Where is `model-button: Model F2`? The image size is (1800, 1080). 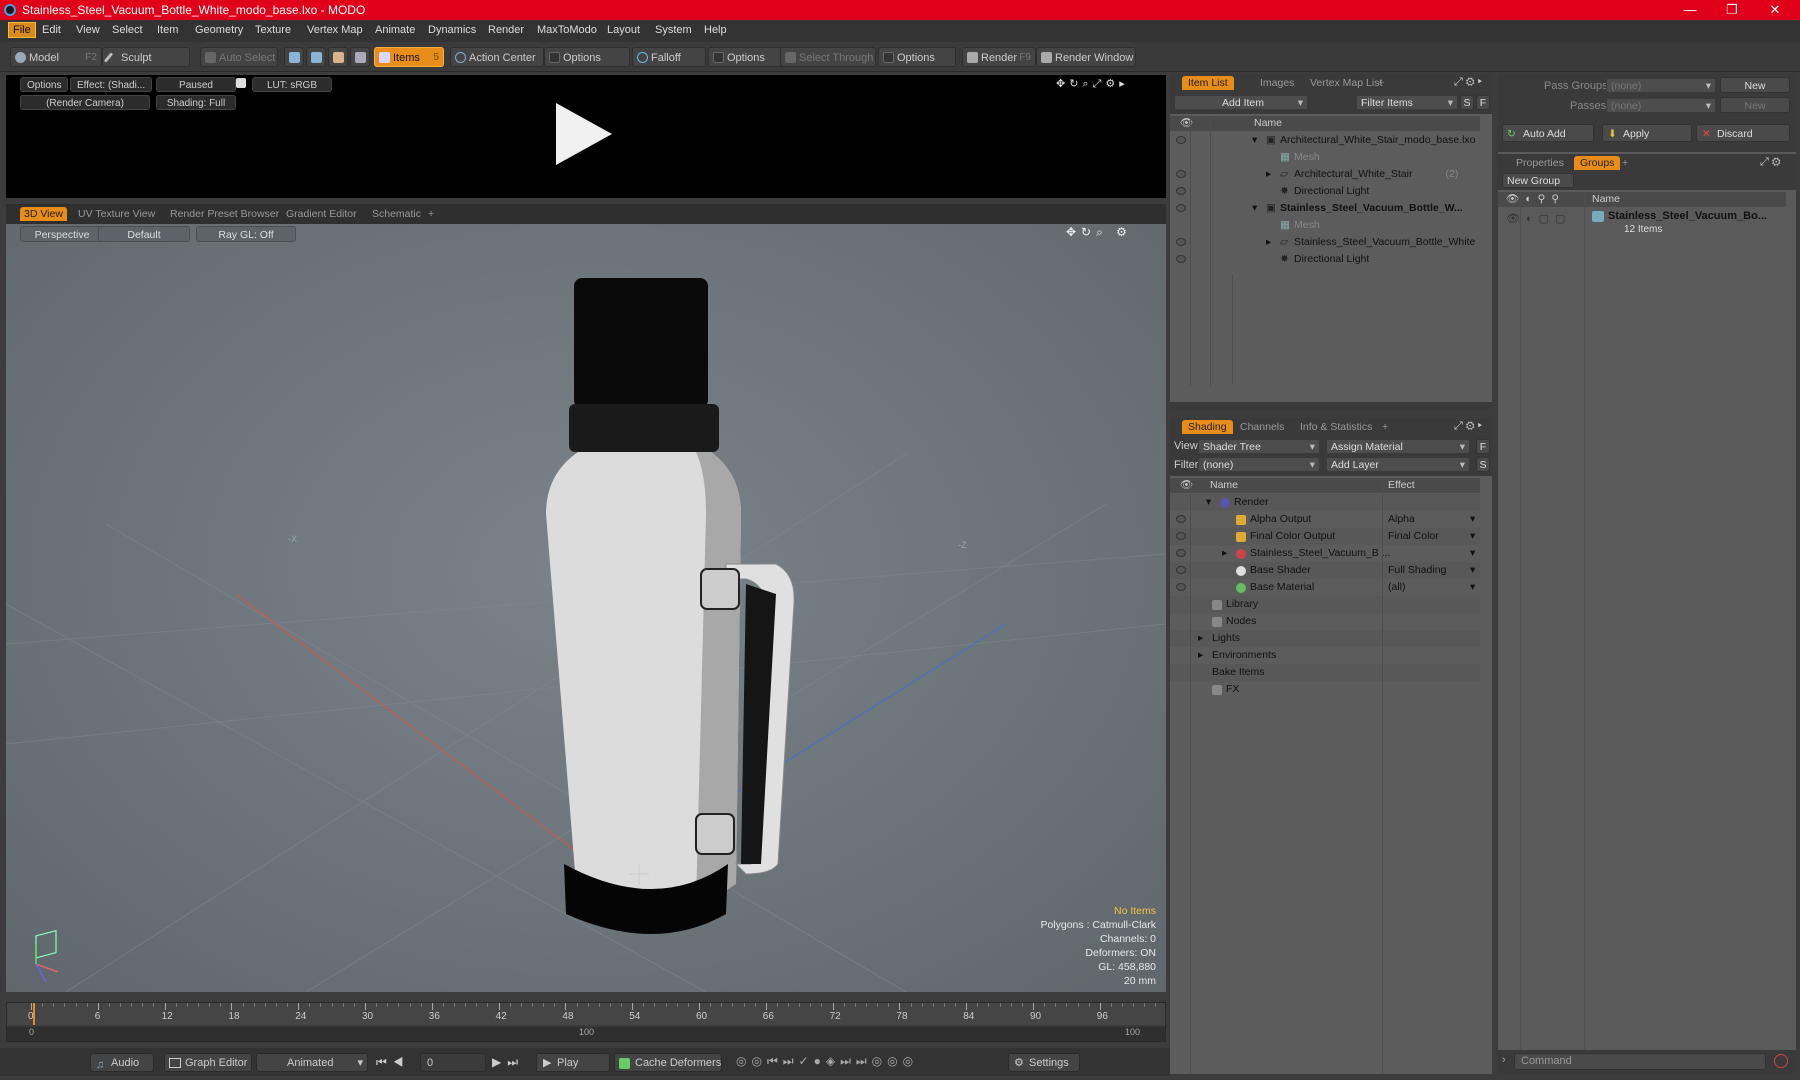 model-button: Model F2 is located at coordinates (56, 57).